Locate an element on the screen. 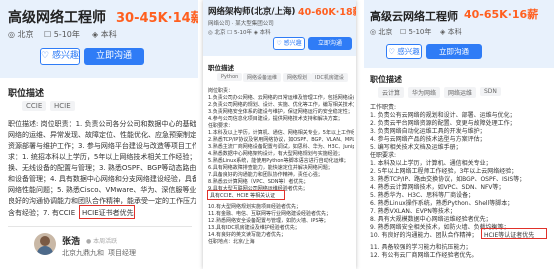 Image resolution: width=554 pixels, height=269 pixels. recruiter-name: 张浩 is located at coordinates (71, 242).